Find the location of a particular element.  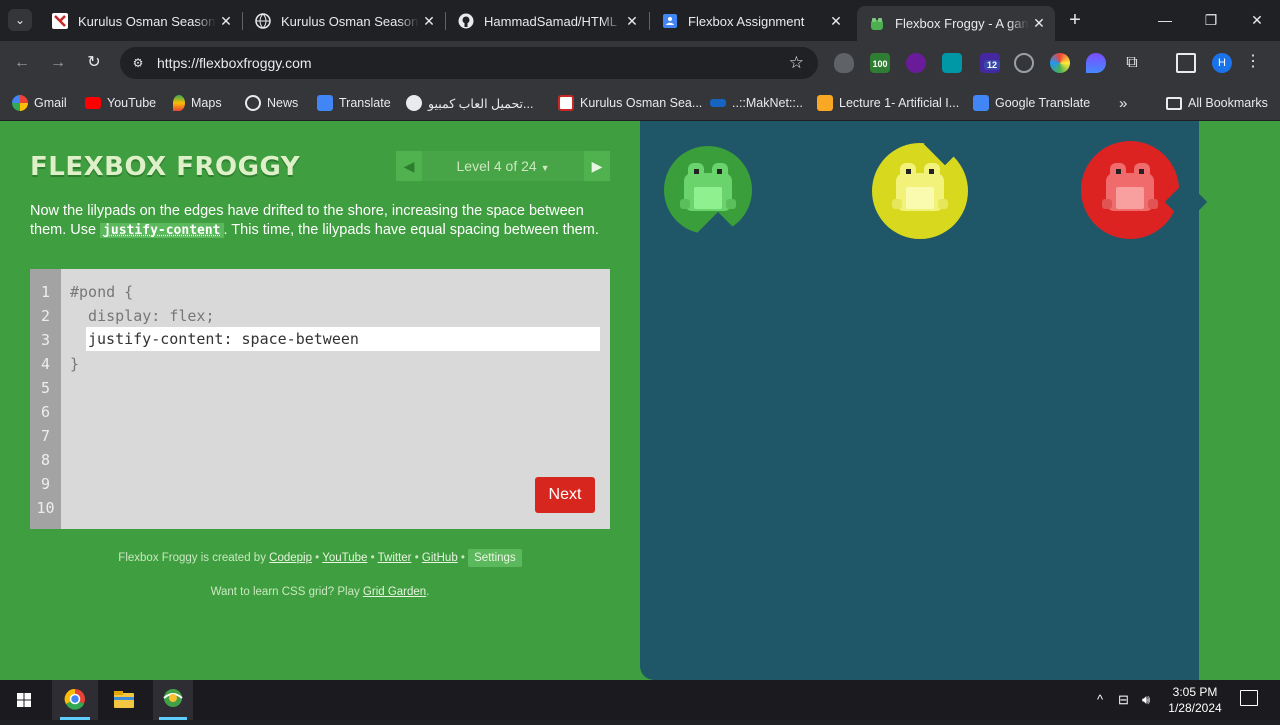

lecture-icon is located at coordinates (825, 103).